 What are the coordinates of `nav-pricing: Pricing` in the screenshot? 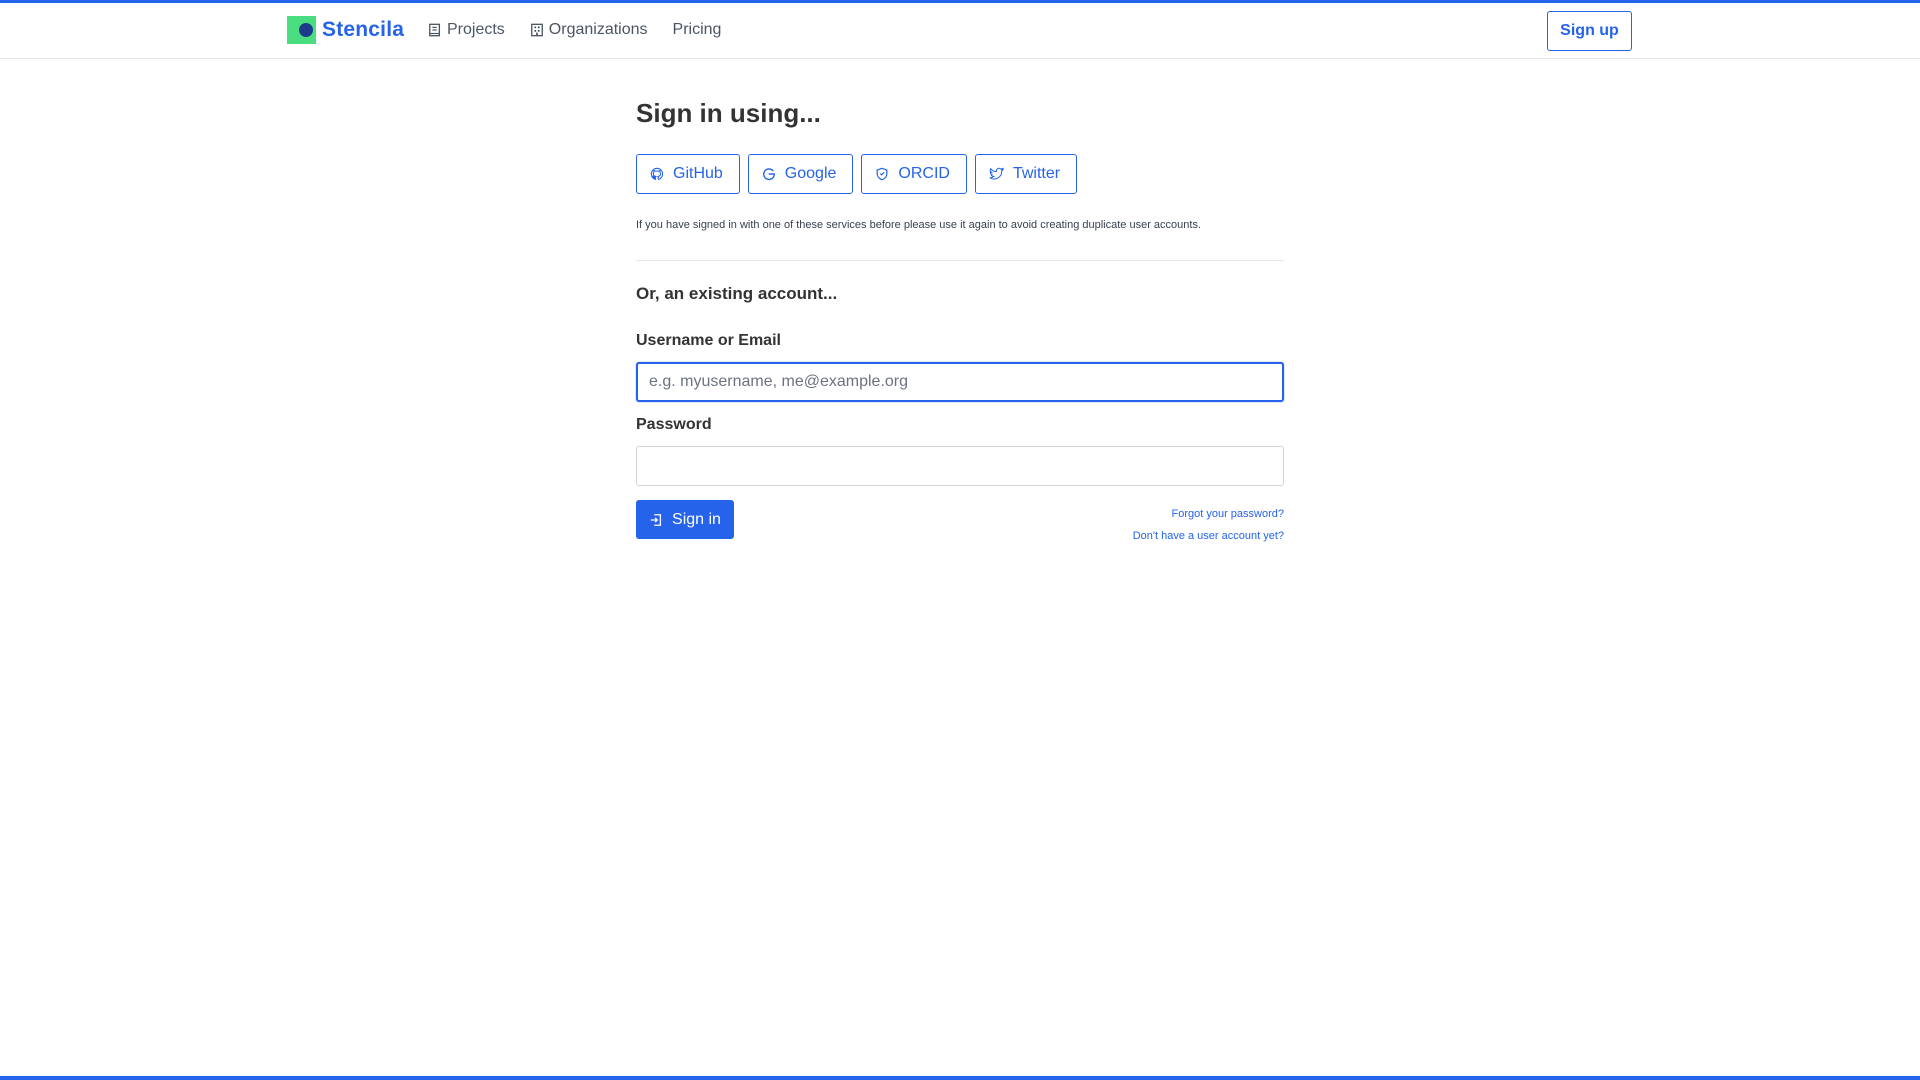 It's located at (697, 30).